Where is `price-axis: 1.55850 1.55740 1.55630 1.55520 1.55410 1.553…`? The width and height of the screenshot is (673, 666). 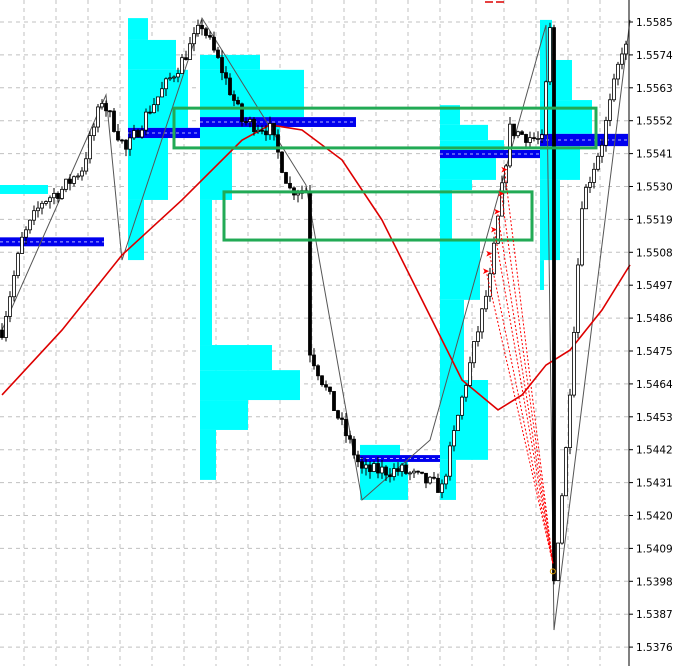 price-axis: 1.55850 1.55740 1.55630 1.55520 1.55410 1.553… is located at coordinates (651, 335).